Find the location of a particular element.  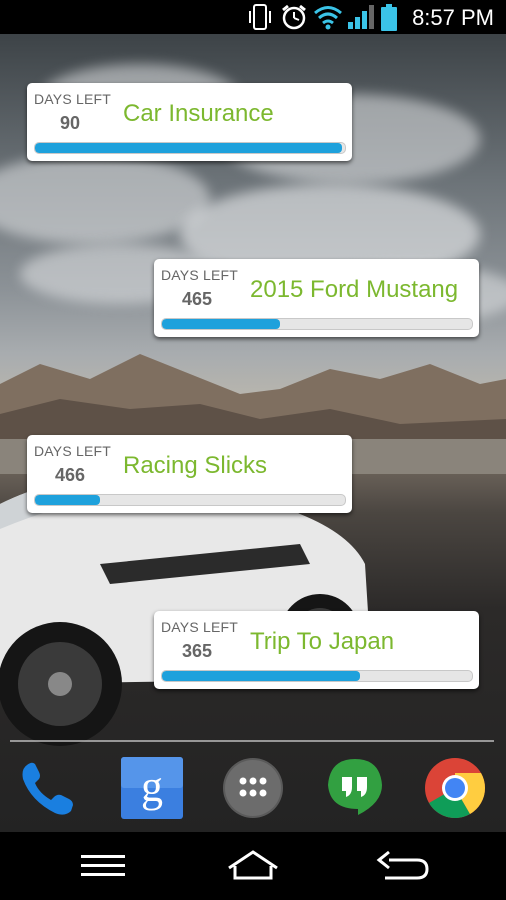

countdown-widget: DAYS LEFT 90 Car Insurance is located at coordinates (189, 122).